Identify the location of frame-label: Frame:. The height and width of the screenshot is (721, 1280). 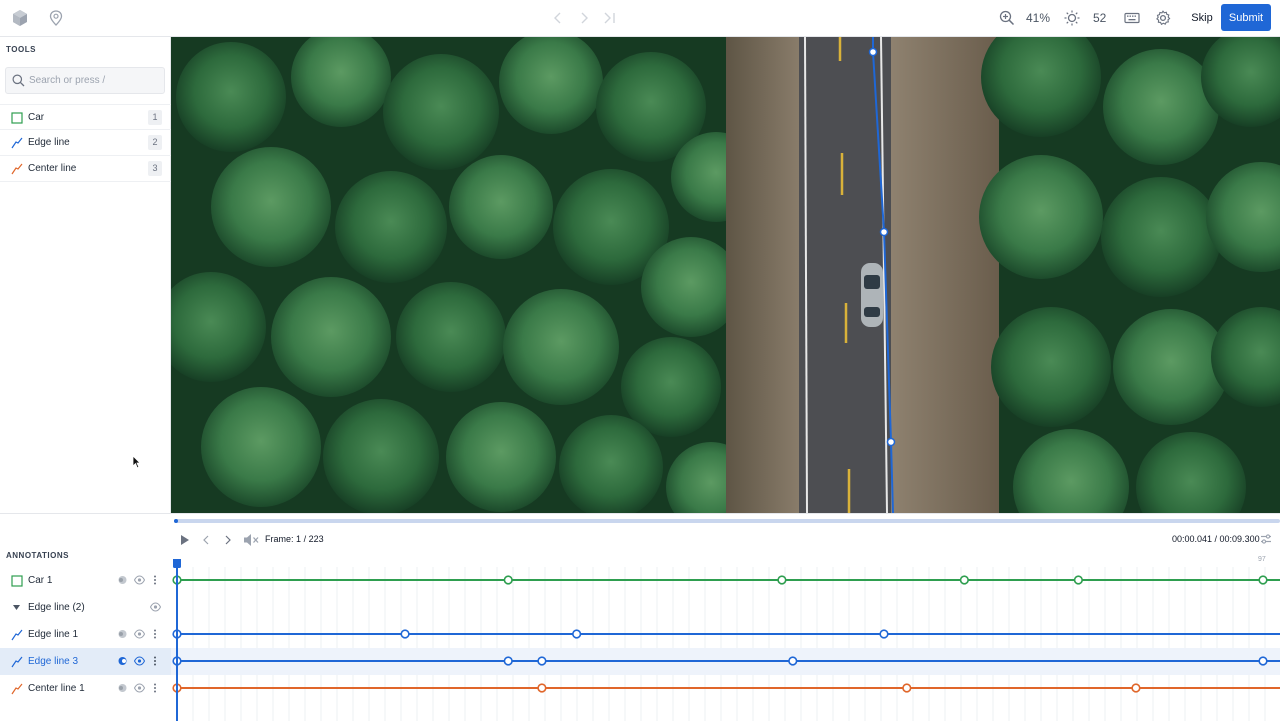
(279, 539).